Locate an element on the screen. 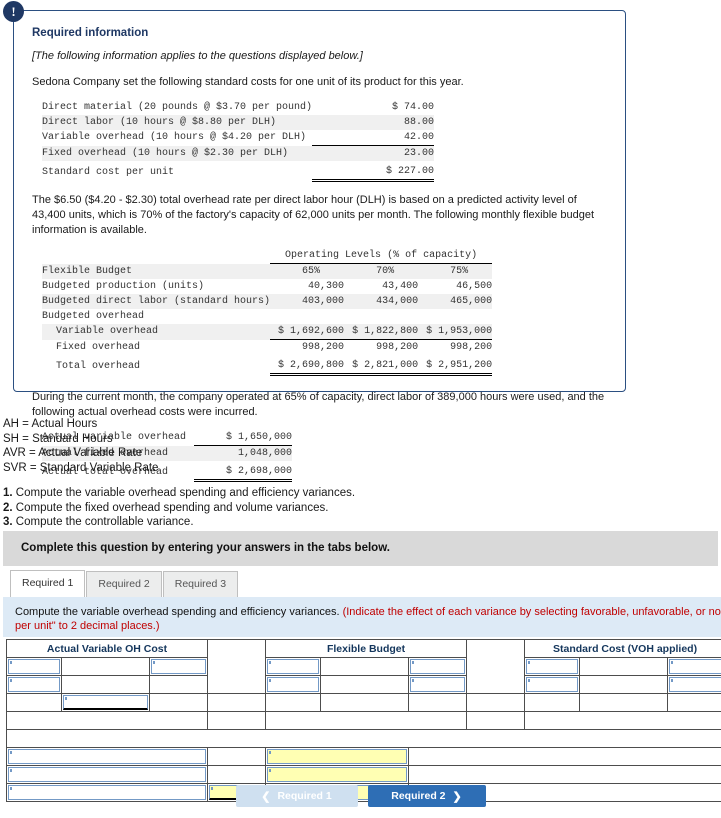 This screenshot has height=818, width=721. table-row-answer is located at coordinates (363, 756).